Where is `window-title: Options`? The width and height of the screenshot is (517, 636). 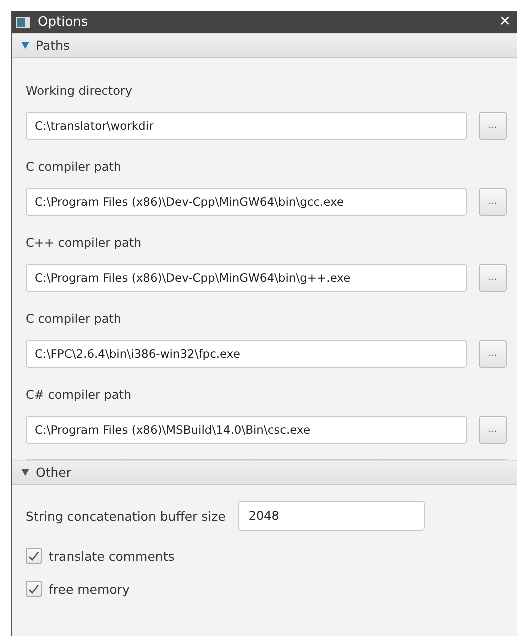 window-title: Options is located at coordinates (64, 22).